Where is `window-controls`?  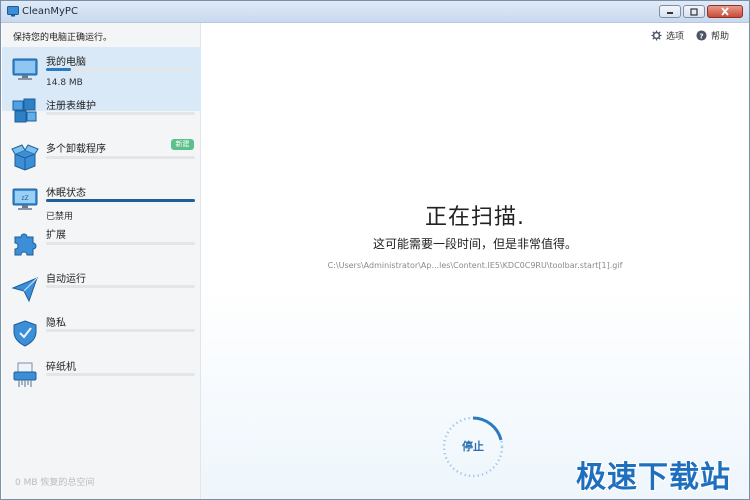
window-controls is located at coordinates (701, 12).